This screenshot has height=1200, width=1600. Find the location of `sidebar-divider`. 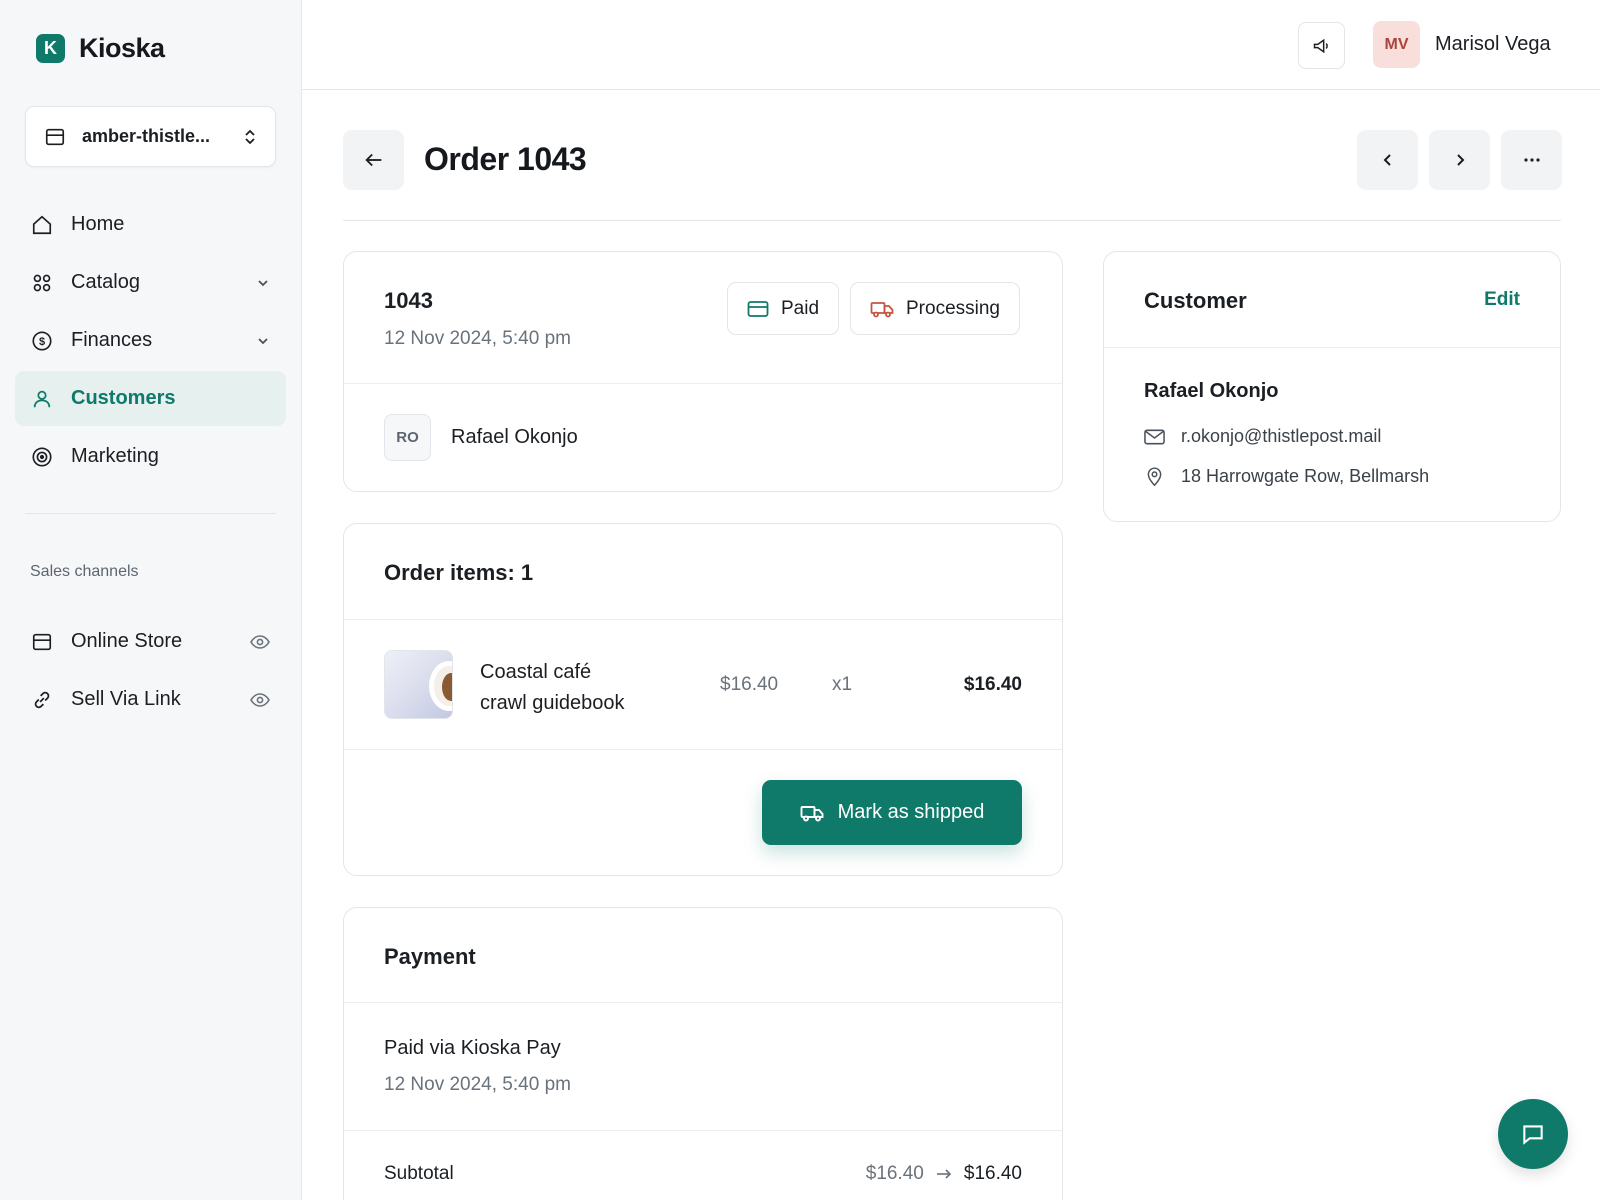

sidebar-divider is located at coordinates (150, 513).